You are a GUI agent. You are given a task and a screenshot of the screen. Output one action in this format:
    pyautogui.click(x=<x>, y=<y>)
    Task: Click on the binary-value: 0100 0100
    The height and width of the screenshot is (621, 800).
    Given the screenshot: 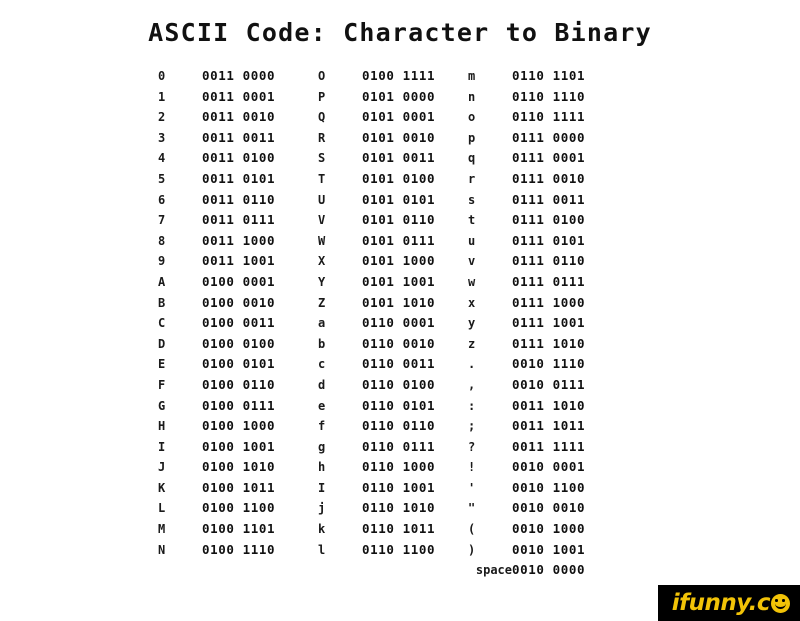 What is the action you would take?
    pyautogui.click(x=239, y=343)
    